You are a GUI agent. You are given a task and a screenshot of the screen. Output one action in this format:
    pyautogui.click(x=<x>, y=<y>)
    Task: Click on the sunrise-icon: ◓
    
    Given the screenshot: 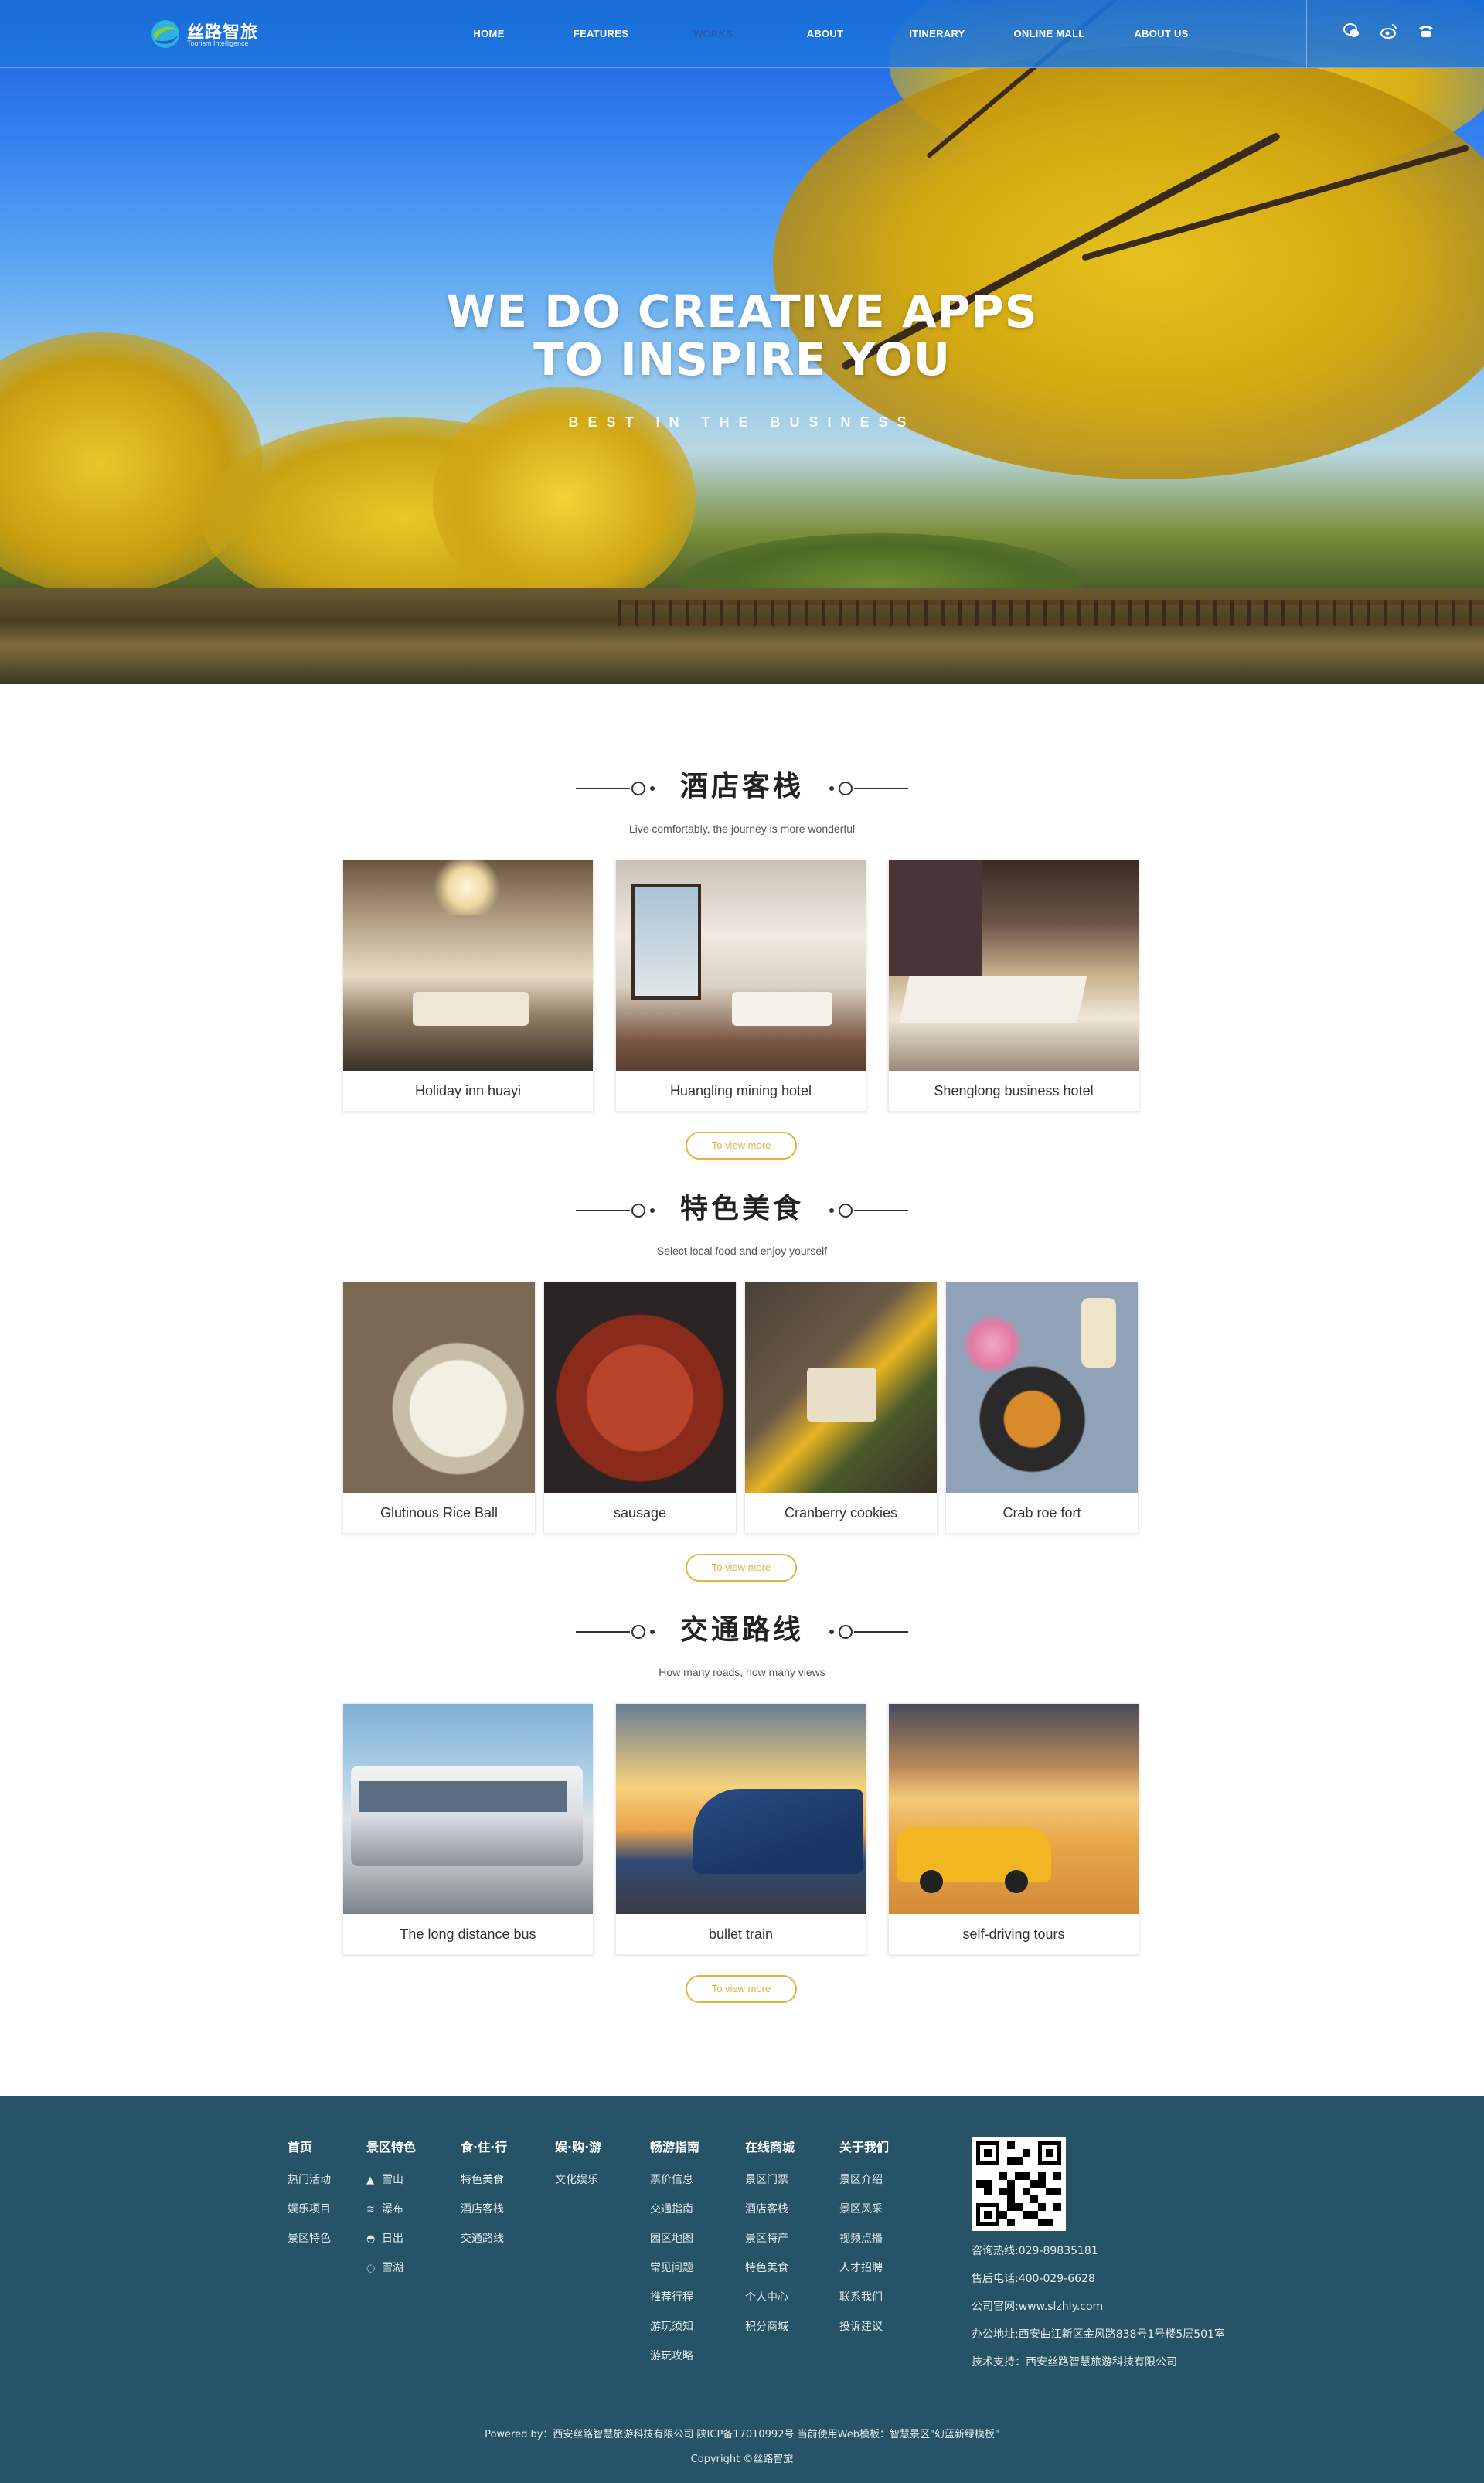 What is the action you would take?
    pyautogui.click(x=371, y=2239)
    